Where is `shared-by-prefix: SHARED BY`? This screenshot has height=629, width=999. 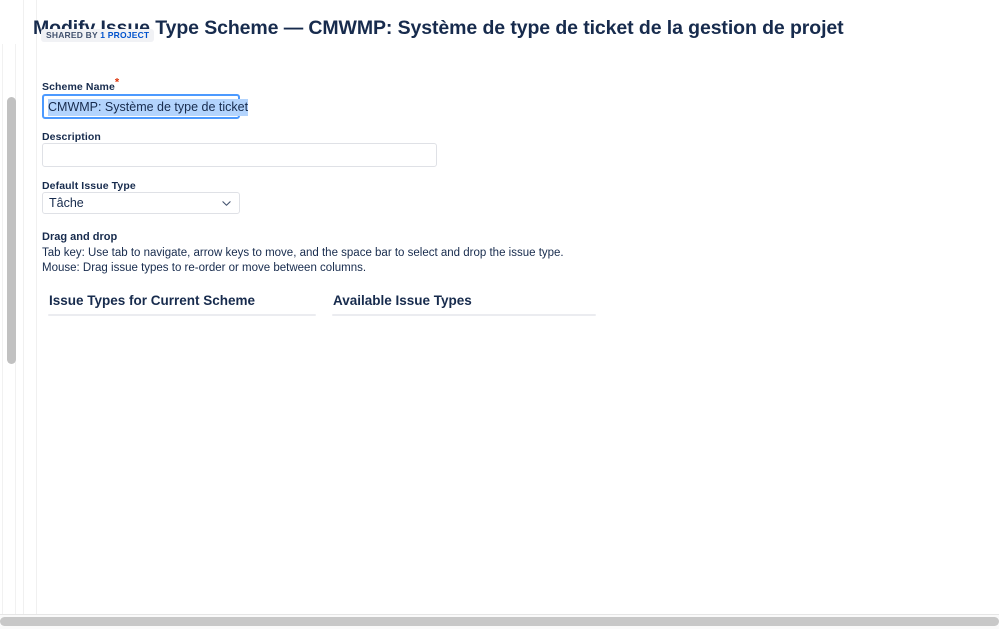 shared-by-prefix: SHARED BY is located at coordinates (73, 35).